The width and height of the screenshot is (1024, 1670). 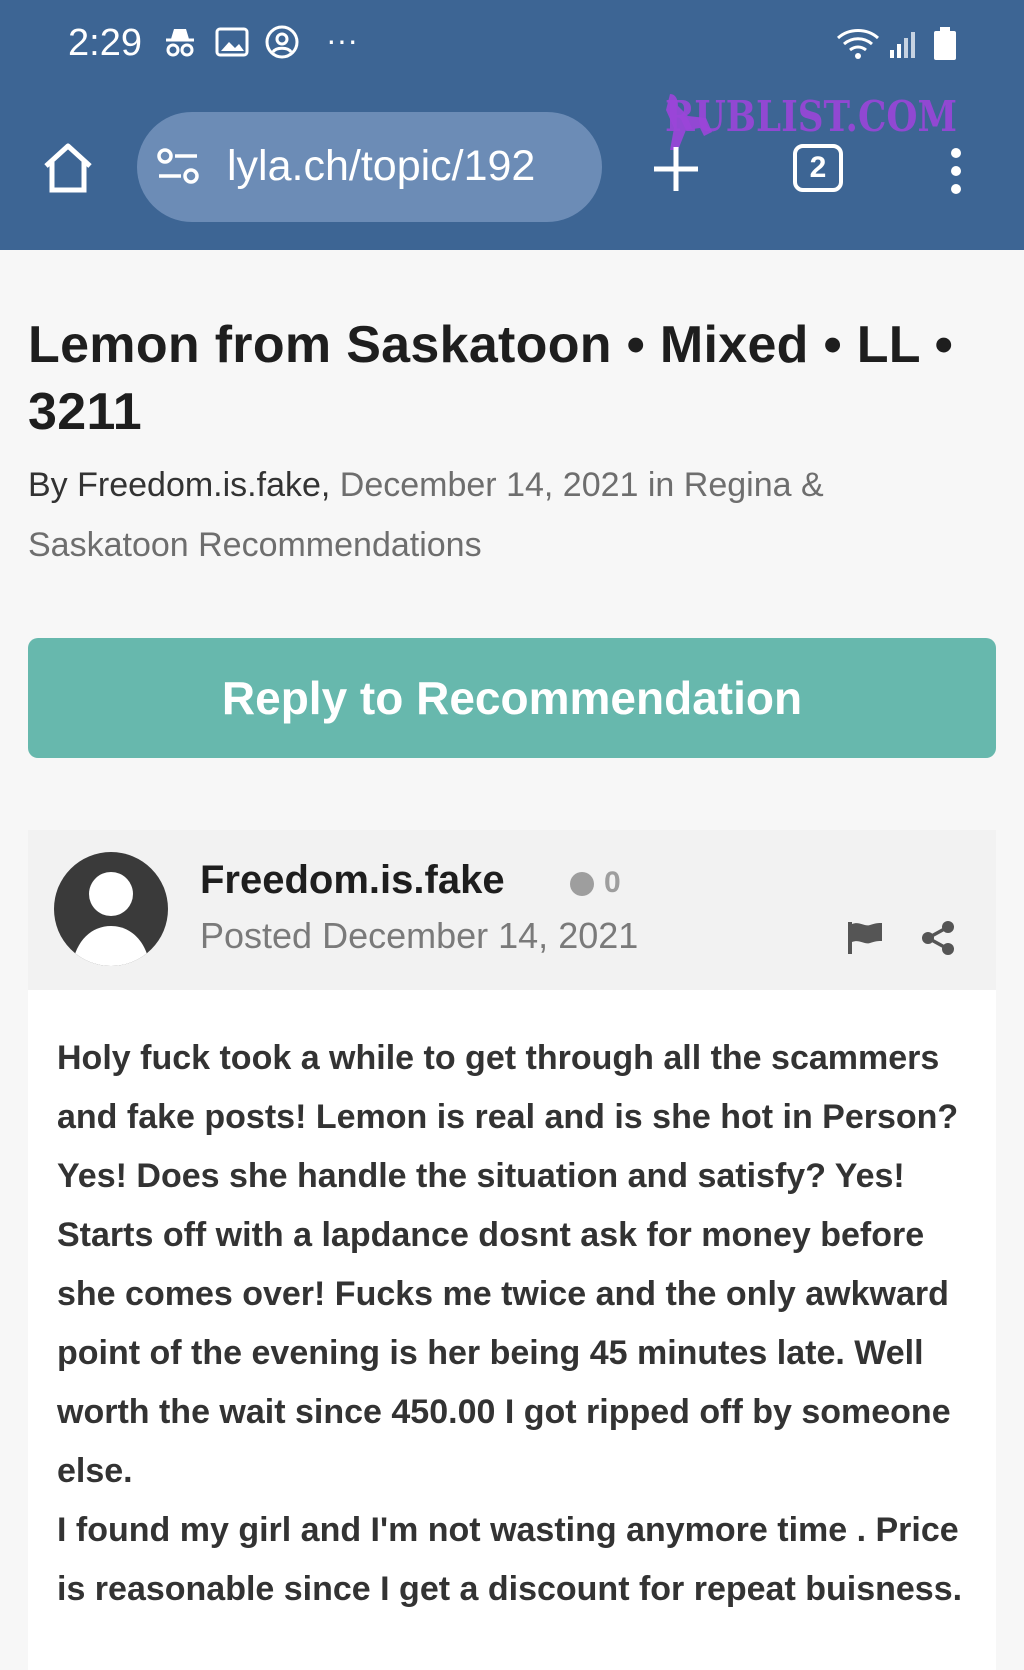 What do you see at coordinates (582, 884) in the screenshot?
I see `reputation-dot-icon` at bounding box center [582, 884].